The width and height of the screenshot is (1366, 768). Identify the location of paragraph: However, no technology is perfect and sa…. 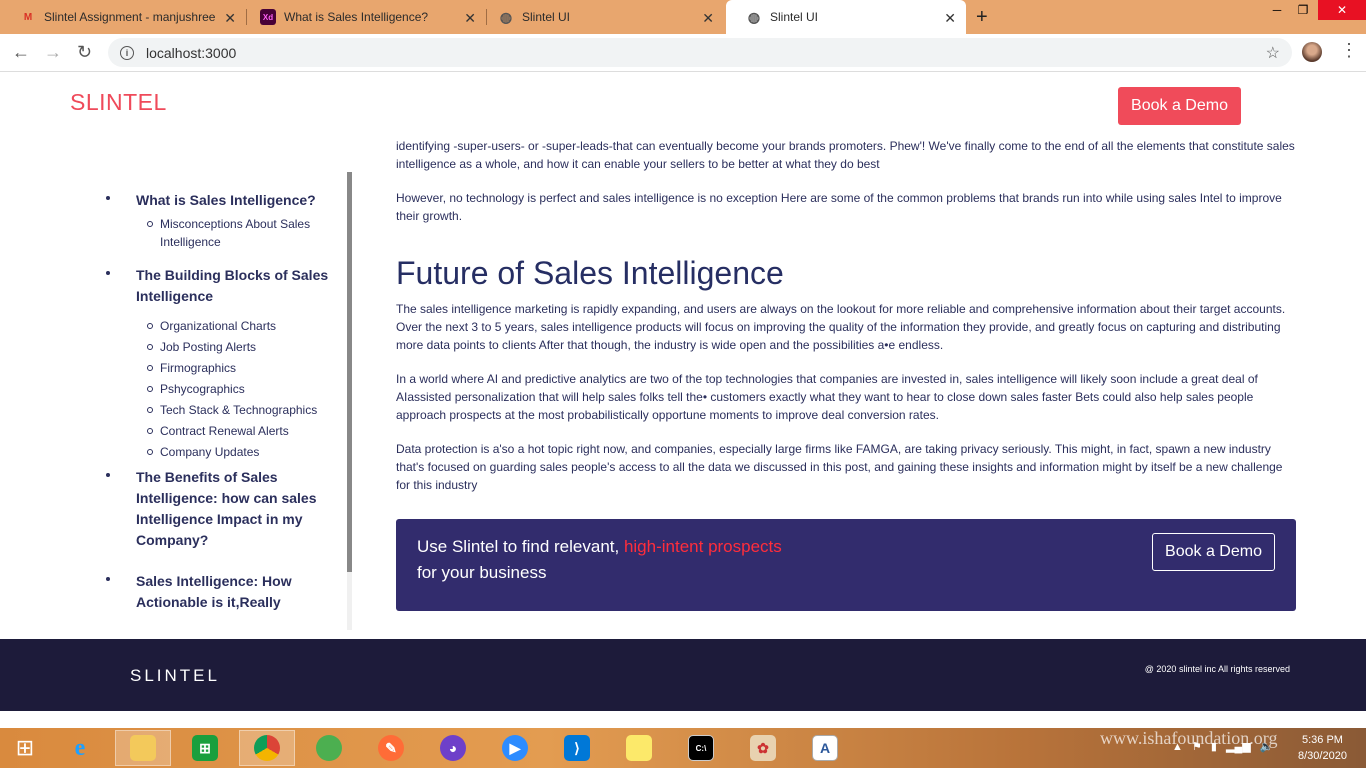
(839, 207).